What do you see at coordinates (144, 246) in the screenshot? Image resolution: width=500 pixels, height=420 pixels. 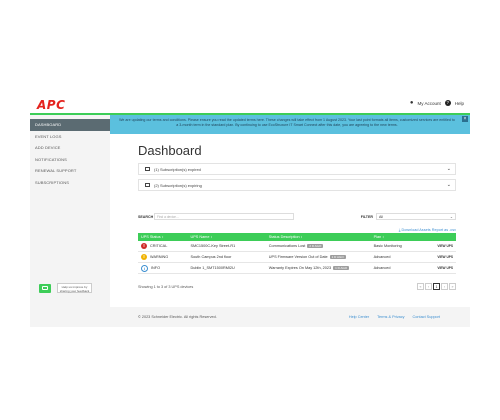 I see `critical-icon: !` at bounding box center [144, 246].